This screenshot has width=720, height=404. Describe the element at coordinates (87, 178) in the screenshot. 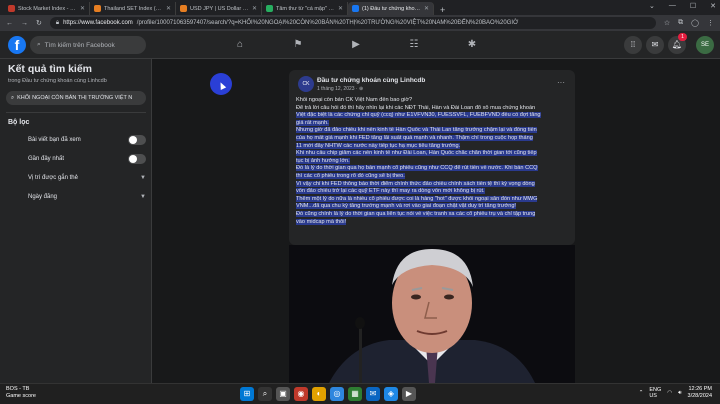

I see `filter-row: Vị trí được gắn thẻ ▼` at that location.